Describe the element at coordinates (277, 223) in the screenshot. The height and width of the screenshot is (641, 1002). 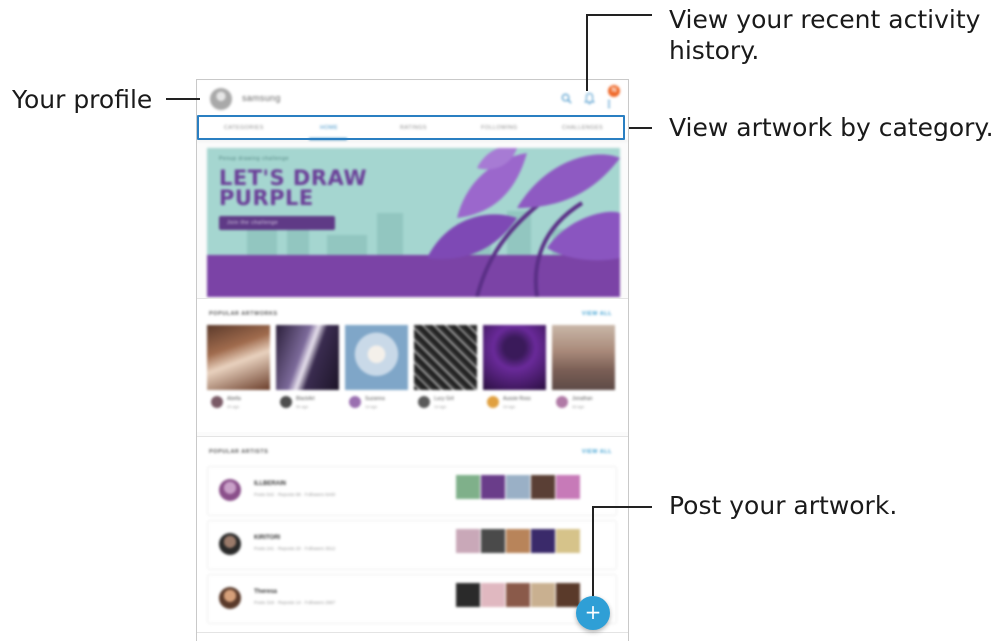
I see `banner-join-button: Join the challenge` at that location.